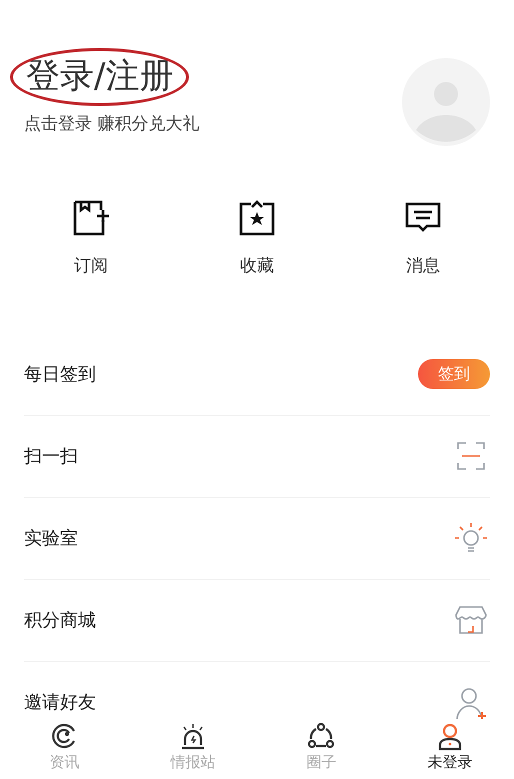 This screenshot has width=514, height=779. What do you see at coordinates (450, 749) in the screenshot?
I see `tab: 未登录` at bounding box center [450, 749].